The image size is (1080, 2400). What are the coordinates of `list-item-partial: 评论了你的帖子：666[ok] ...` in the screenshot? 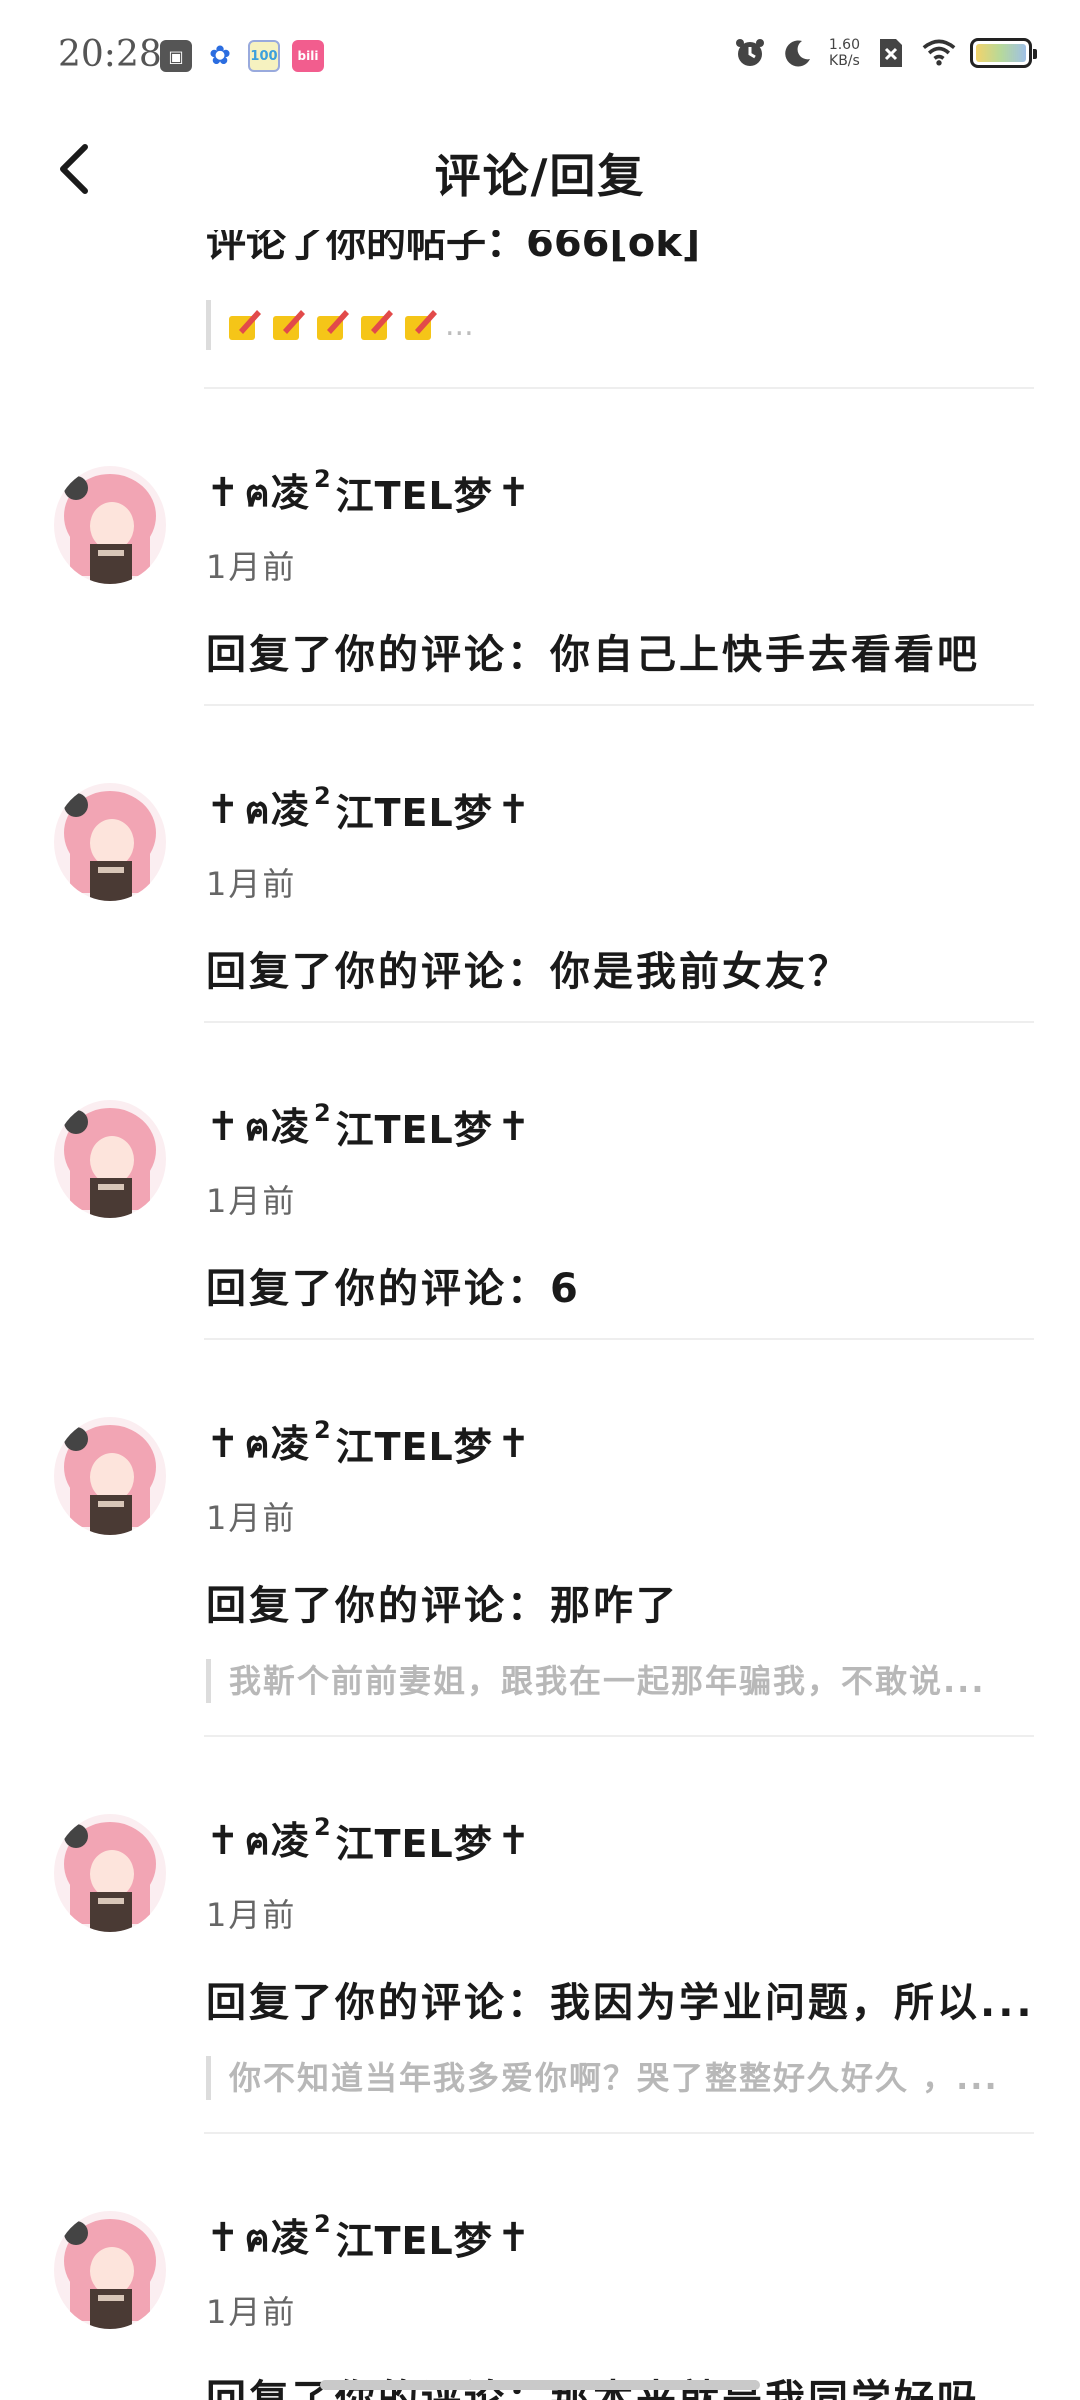 It's located at (540, 310).